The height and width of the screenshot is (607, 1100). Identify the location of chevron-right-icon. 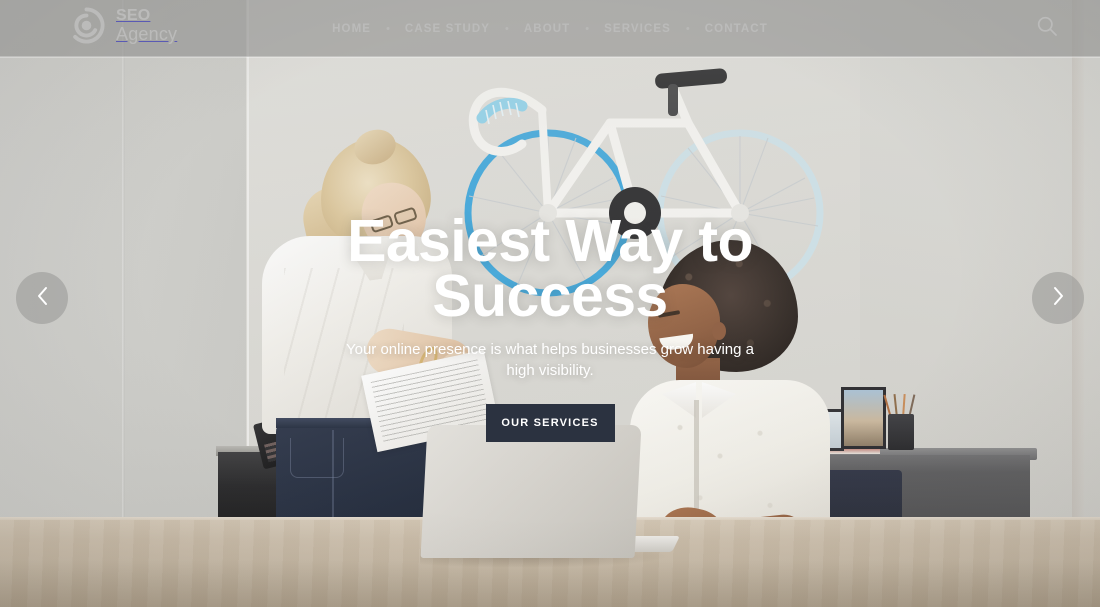
(1058, 298).